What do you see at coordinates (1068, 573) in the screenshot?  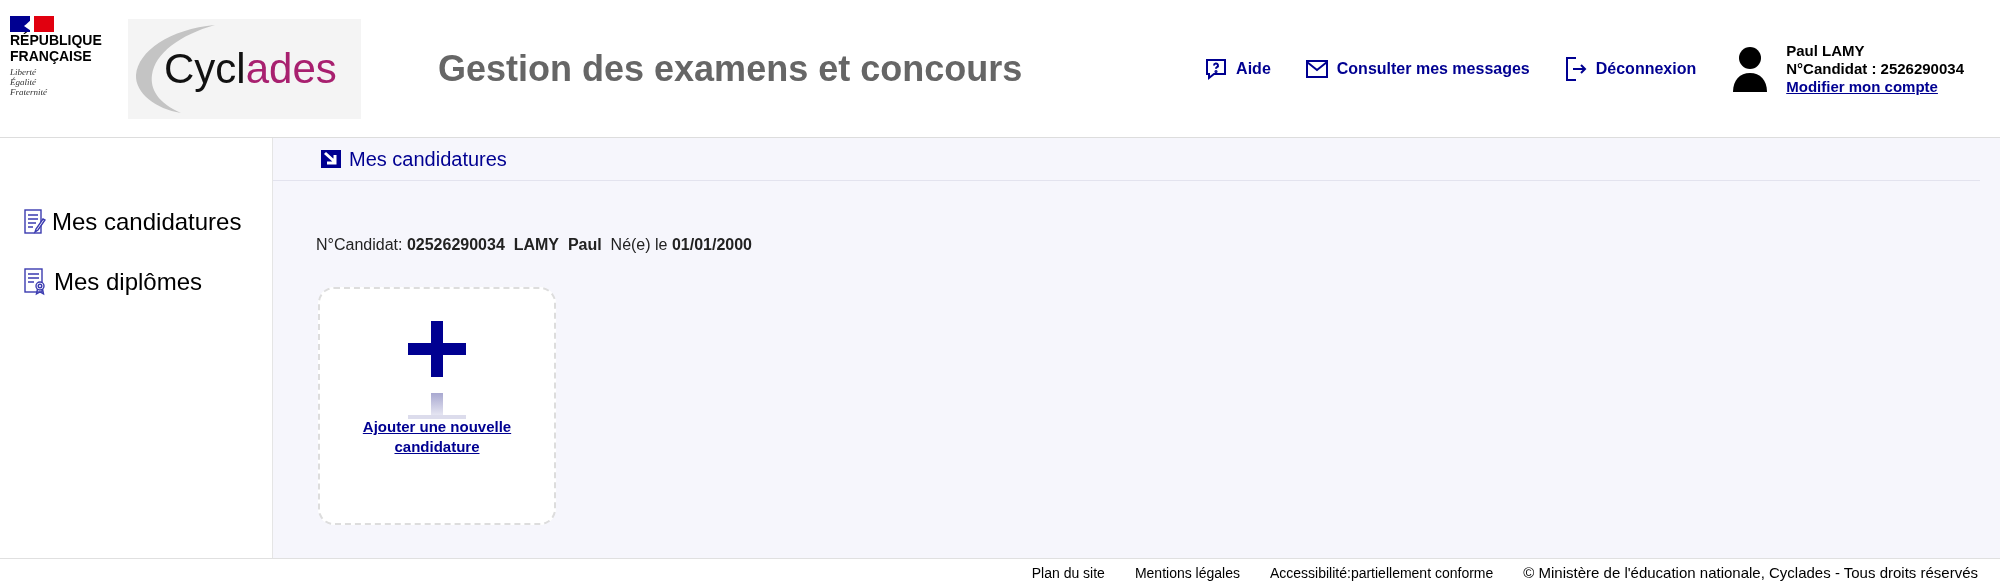 I see `footer-link: Plan du site` at bounding box center [1068, 573].